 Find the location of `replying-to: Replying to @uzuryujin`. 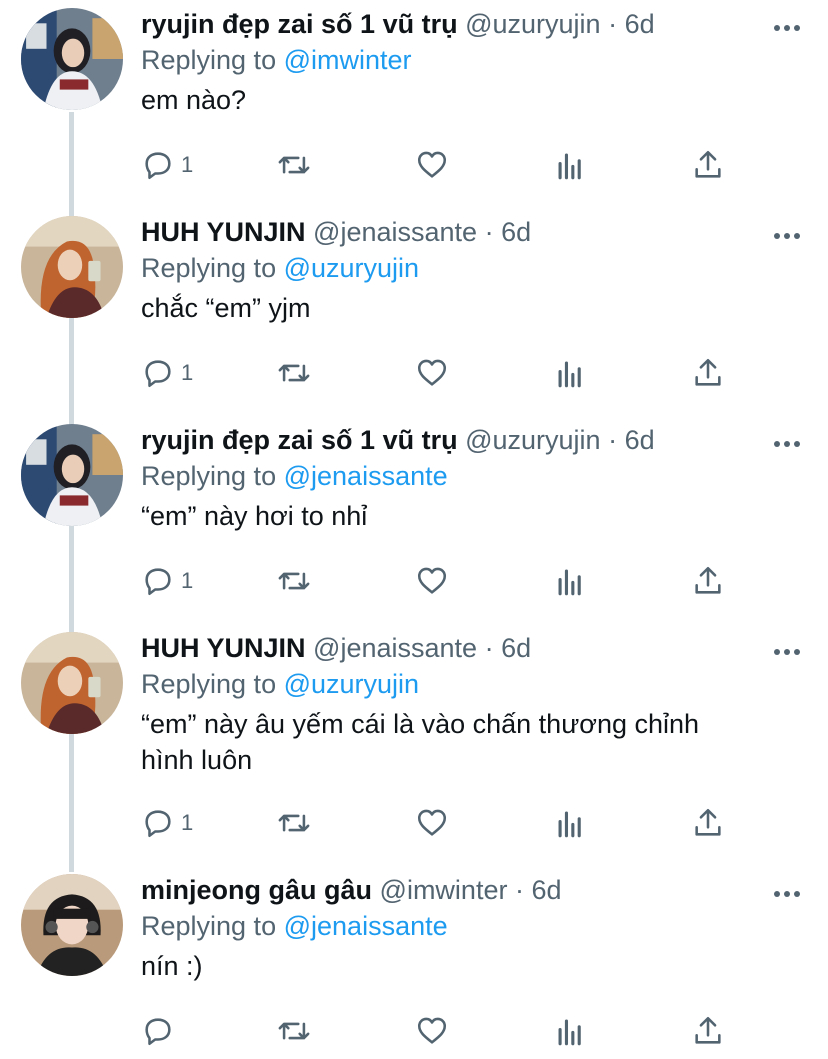

replying-to: Replying to @uzuryujin is located at coordinates (280, 684).